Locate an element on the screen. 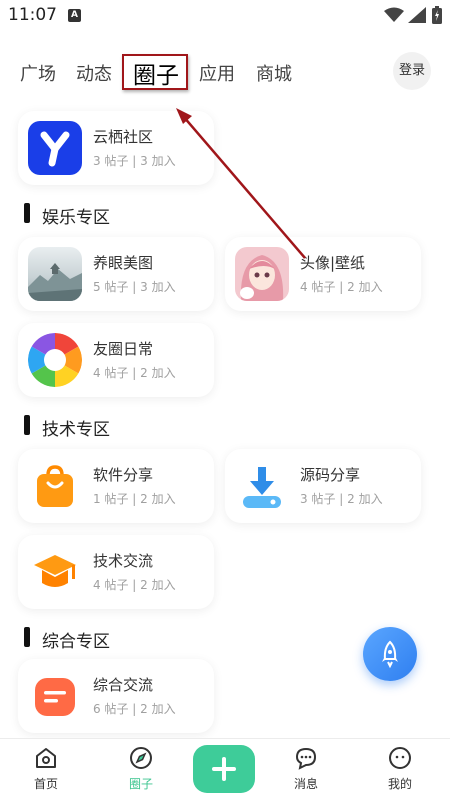 The image size is (450, 800). circle-name: 综合交流 is located at coordinates (123, 685).